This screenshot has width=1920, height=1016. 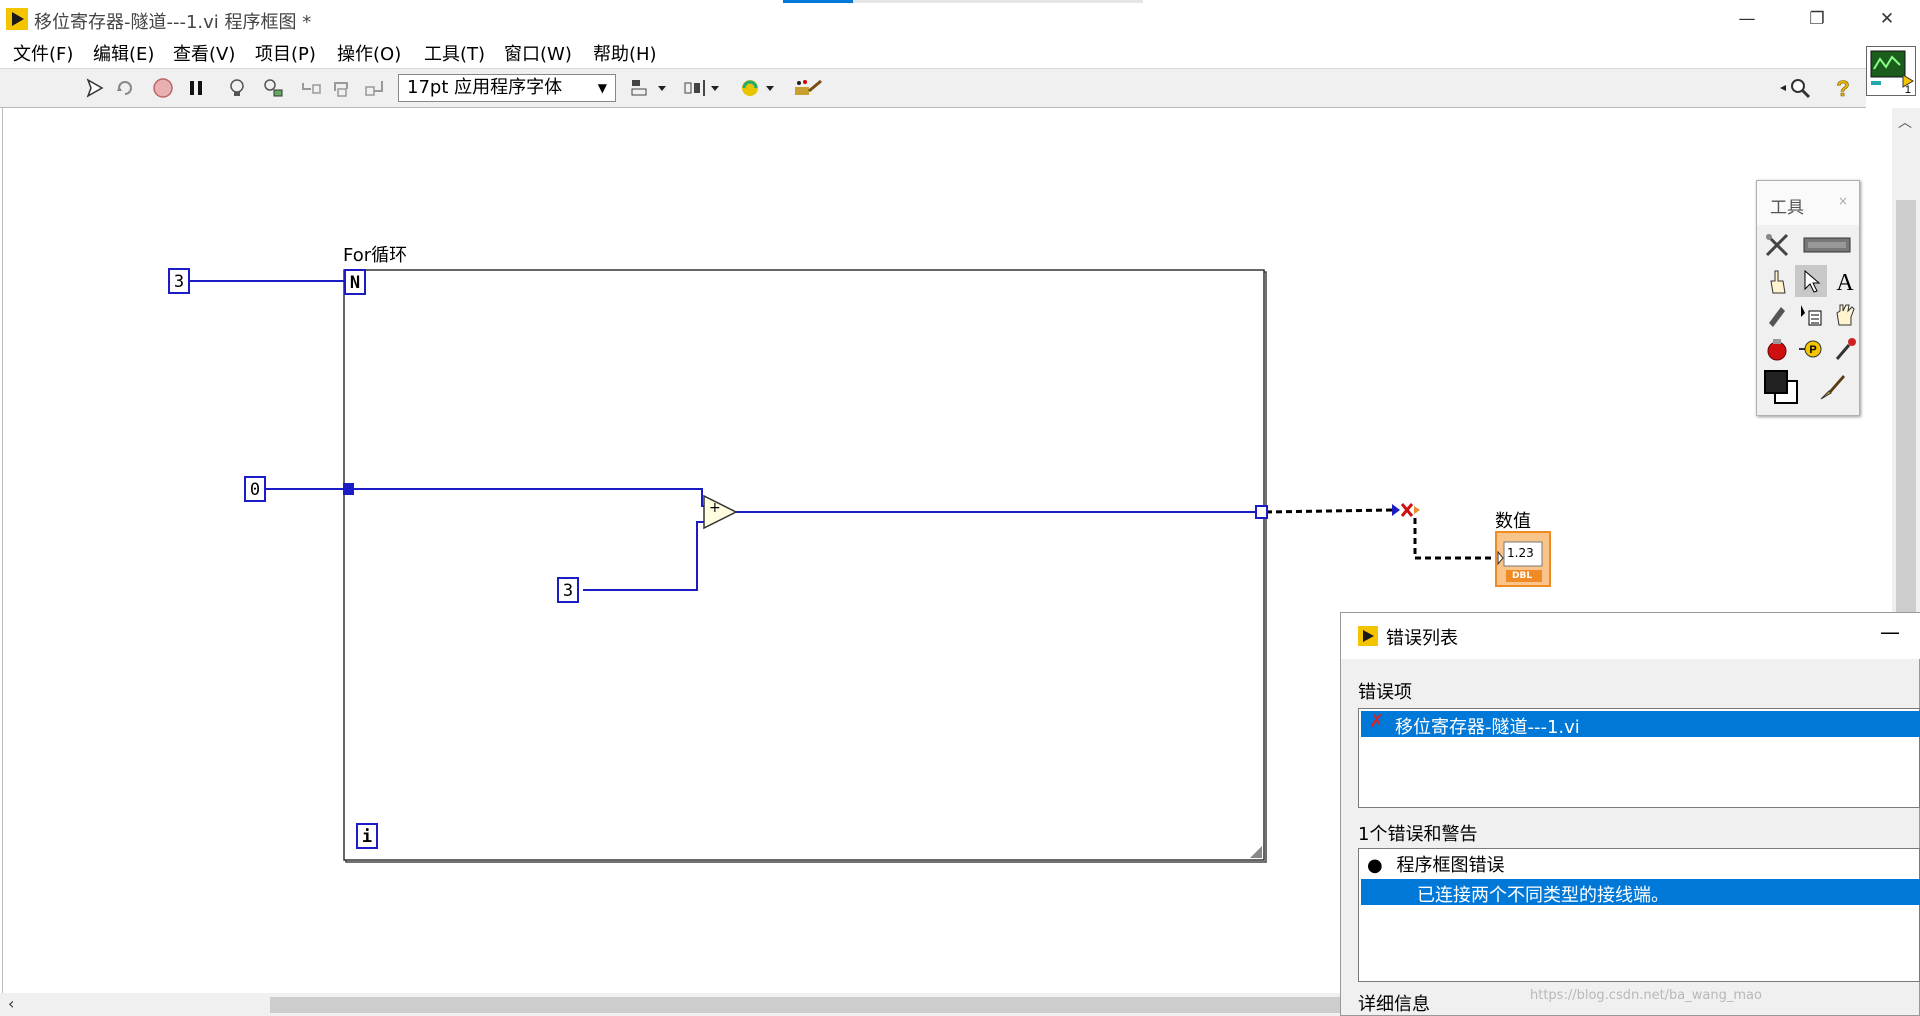 I want to click on input-tunnel, so click(x=348, y=489).